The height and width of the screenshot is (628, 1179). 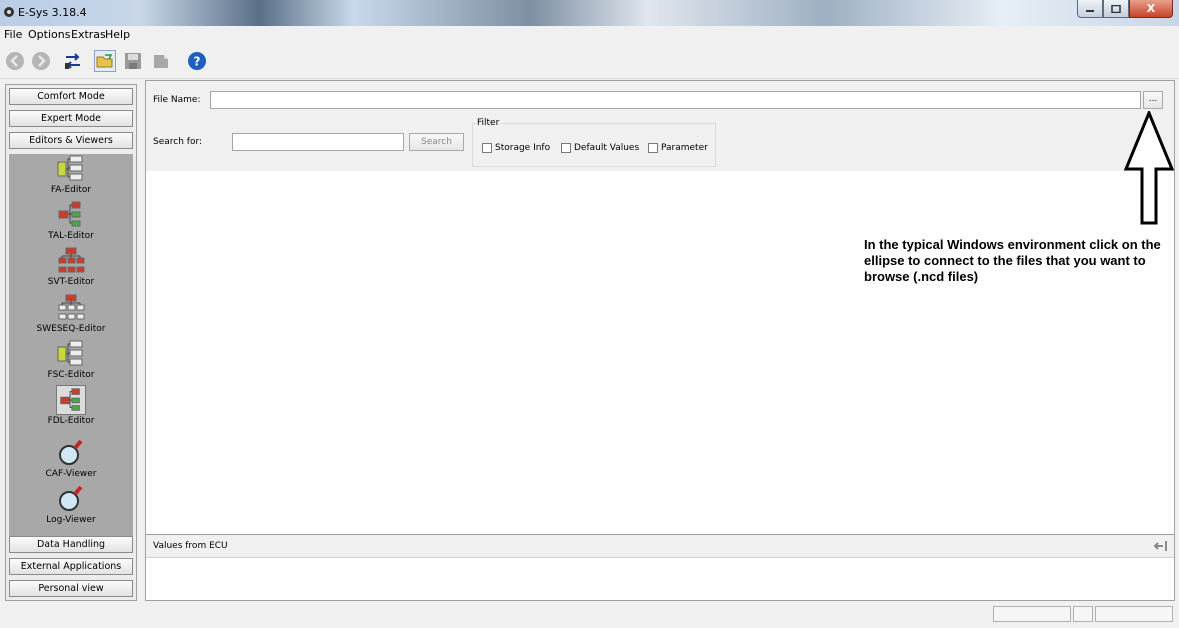 I want to click on caf-viewer-label: CAF-Viewer, so click(x=71, y=474).